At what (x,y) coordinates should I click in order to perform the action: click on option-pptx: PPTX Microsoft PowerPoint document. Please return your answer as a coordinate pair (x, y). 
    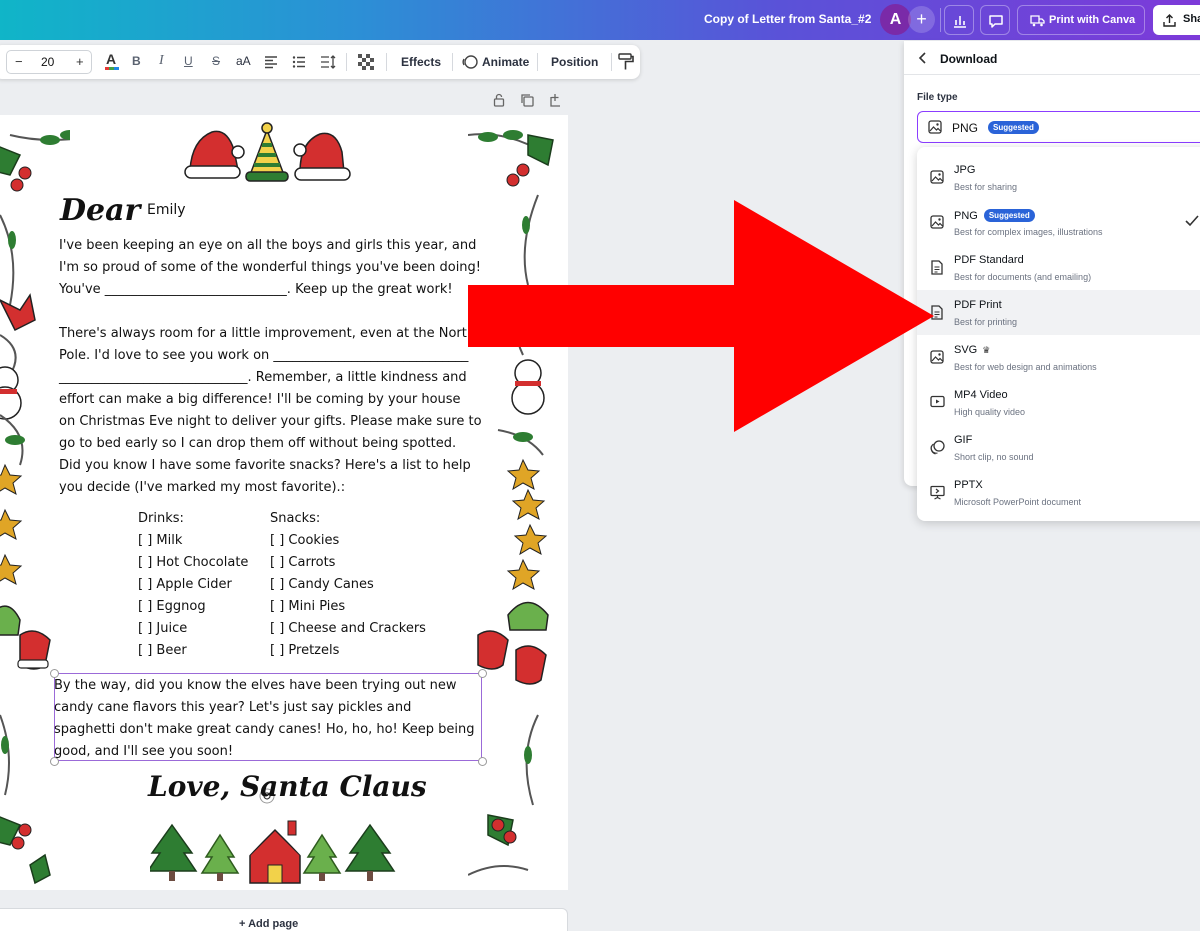
    Looking at the image, I should click on (1058, 492).